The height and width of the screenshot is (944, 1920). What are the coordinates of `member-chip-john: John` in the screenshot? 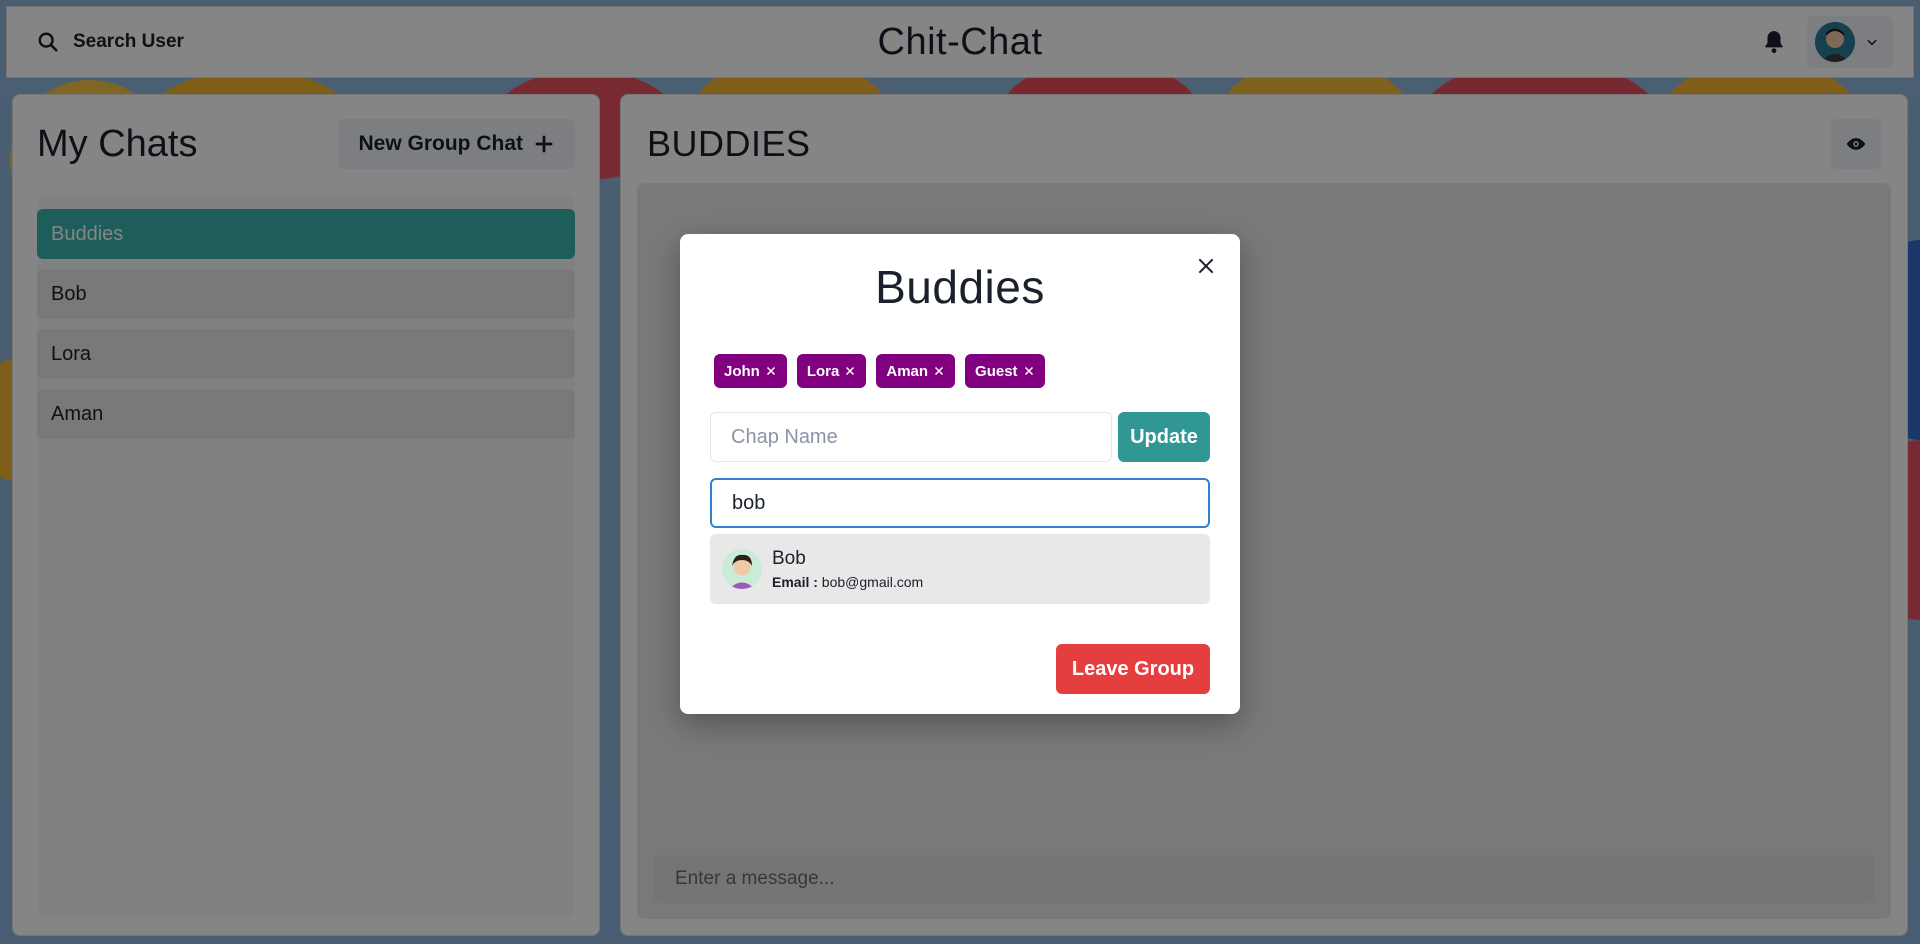 It's located at (750, 371).